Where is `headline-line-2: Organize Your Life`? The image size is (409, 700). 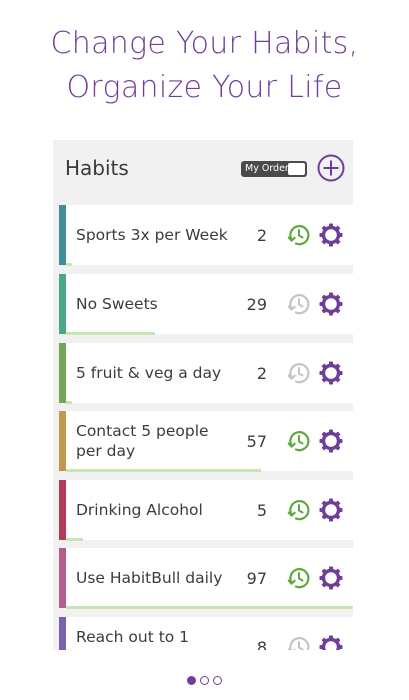
headline-line-2: Organize Your Life is located at coordinates (204, 87).